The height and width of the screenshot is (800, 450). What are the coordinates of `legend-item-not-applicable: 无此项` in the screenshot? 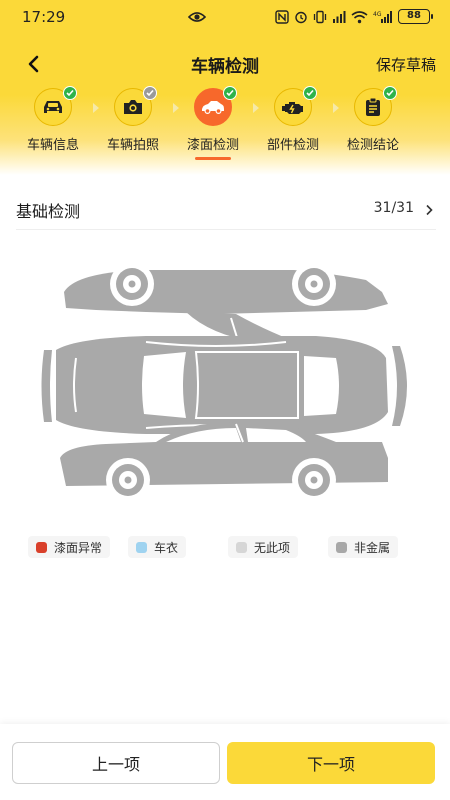 It's located at (263, 547).